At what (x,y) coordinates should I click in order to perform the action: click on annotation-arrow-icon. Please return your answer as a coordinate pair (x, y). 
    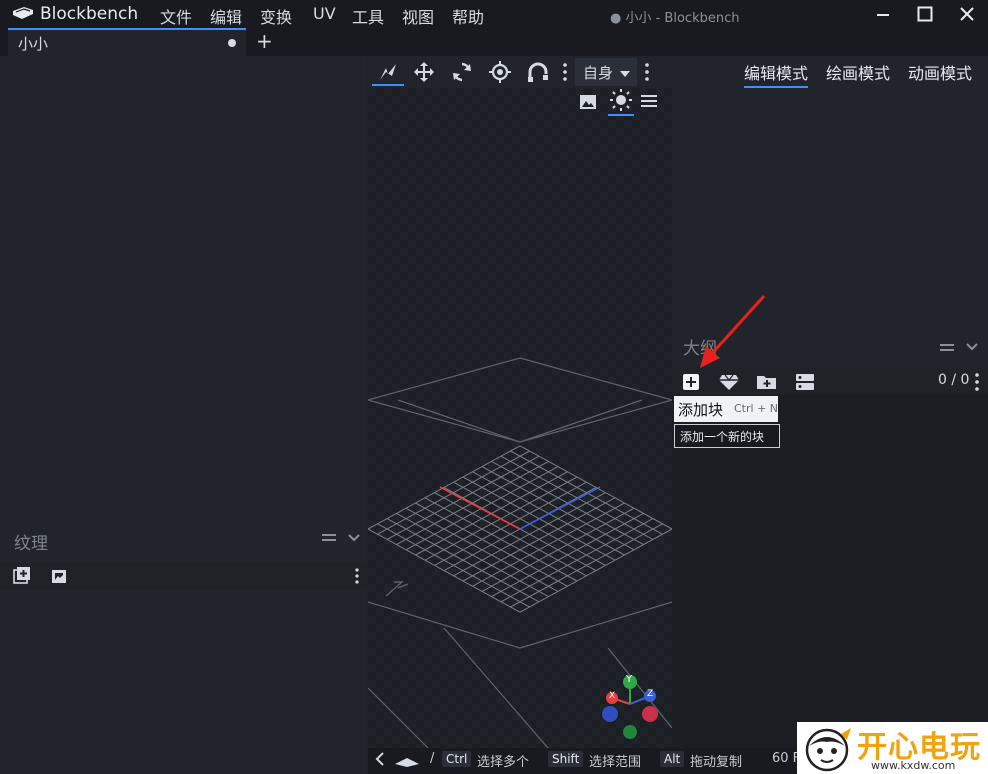
    Looking at the image, I should click on (733, 331).